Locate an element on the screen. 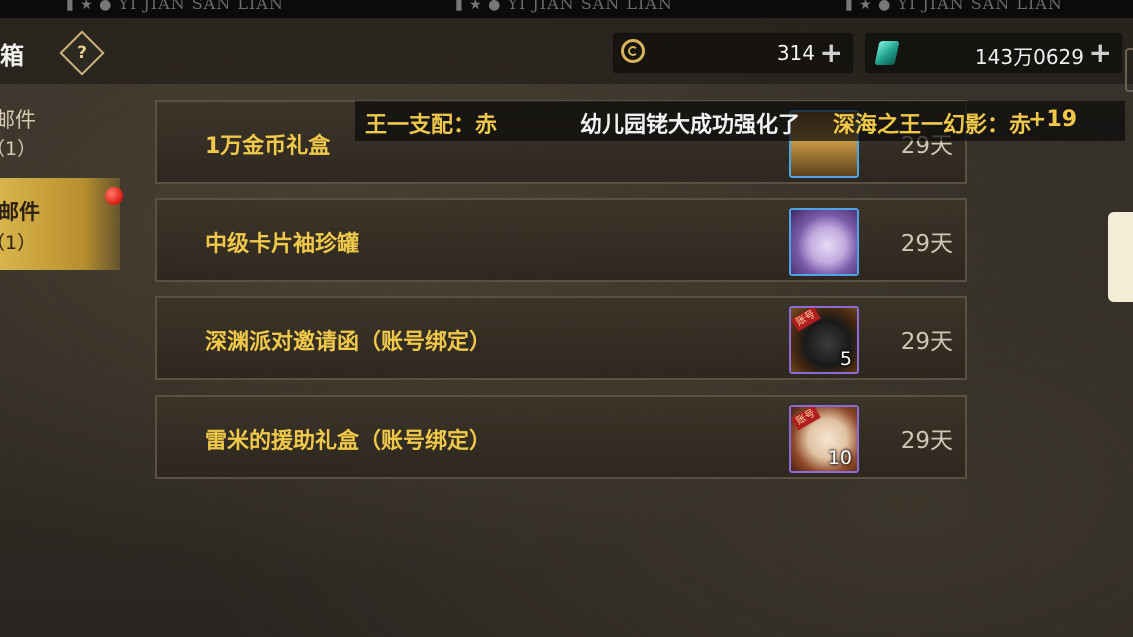  banner-item-name: 深海之王一幻影：赤 is located at coordinates (932, 125).